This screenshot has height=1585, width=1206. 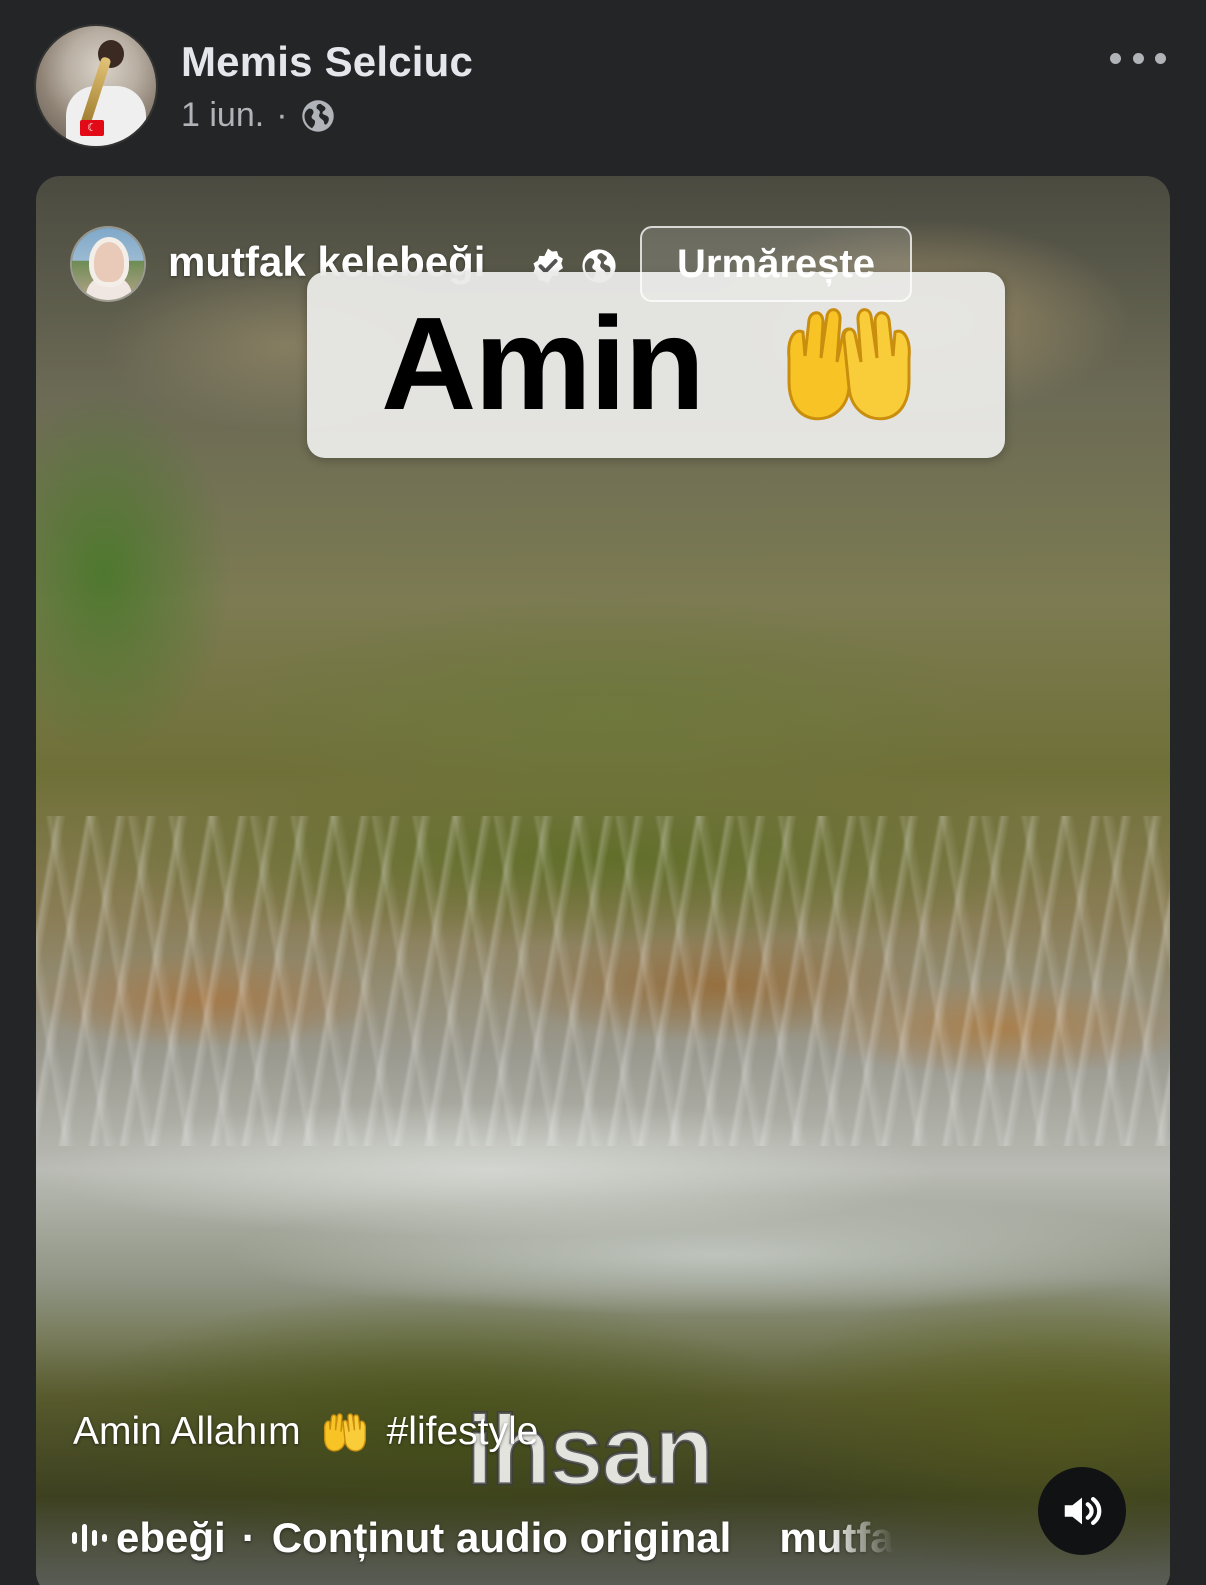 What do you see at coordinates (776, 264) in the screenshot?
I see `follow-button: Urmărește` at bounding box center [776, 264].